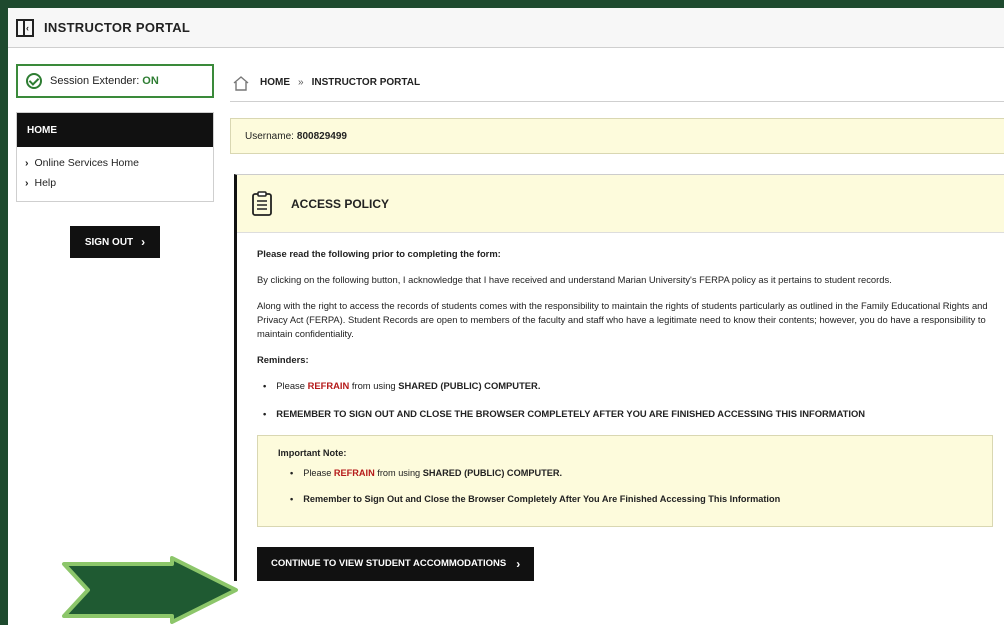 Image resolution: width=1004 pixels, height=625 pixels. Describe the element at coordinates (269, 136) in the screenshot. I see `username-label: Username:` at that location.